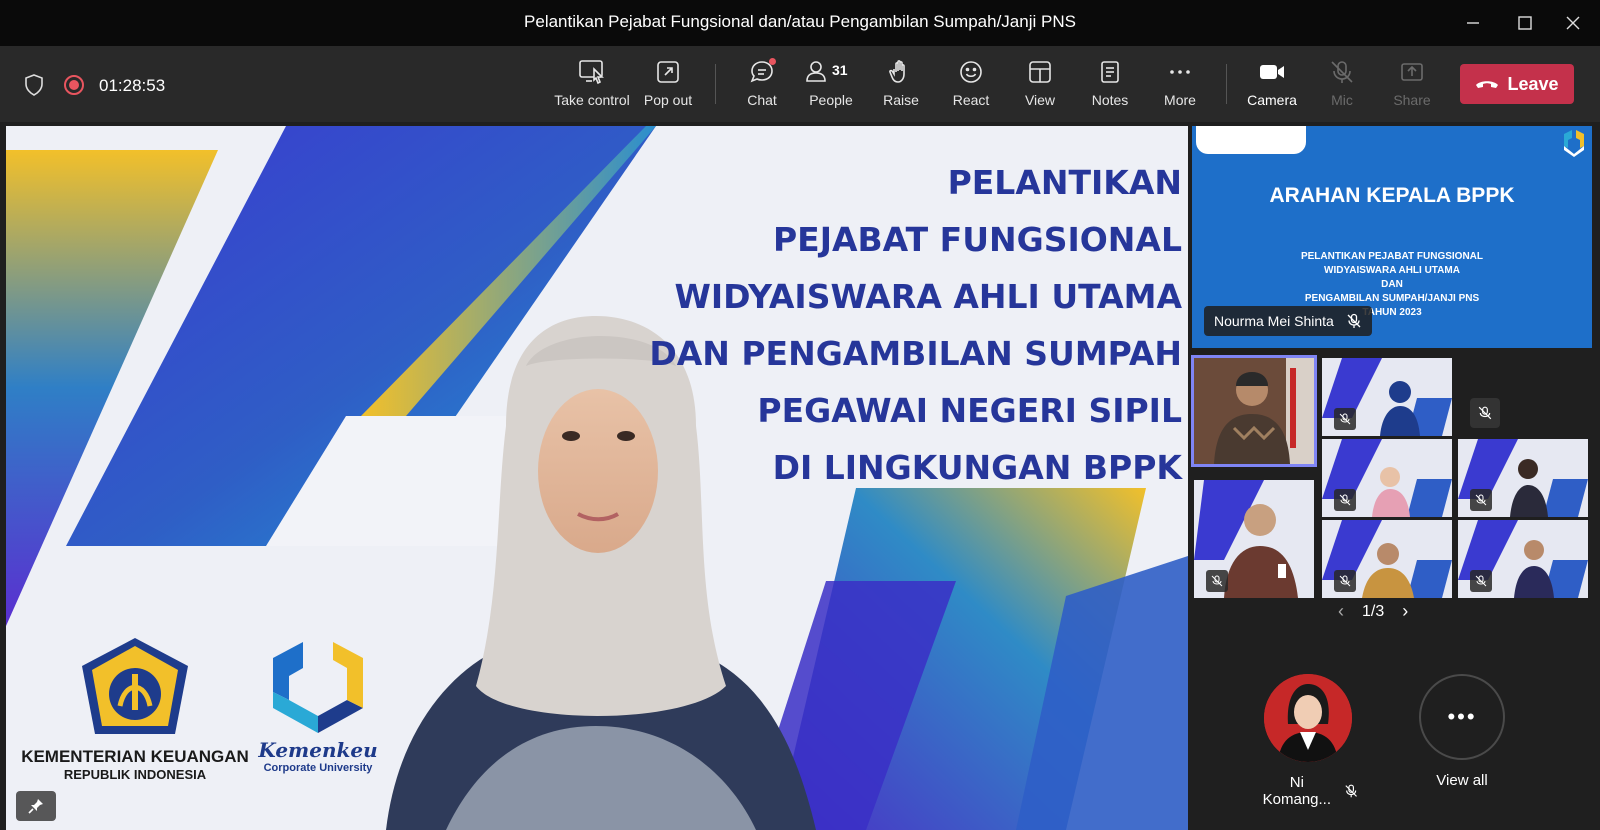 The image size is (1600, 830). What do you see at coordinates (1574, 143) in the screenshot?
I see `corpu-small-icon` at bounding box center [1574, 143].